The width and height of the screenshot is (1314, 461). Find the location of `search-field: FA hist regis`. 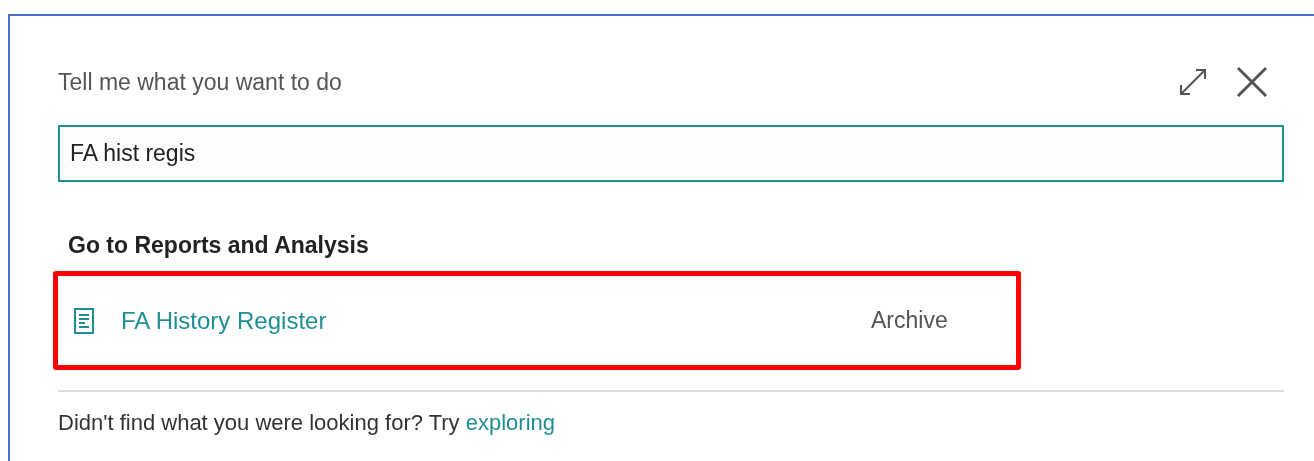

search-field: FA hist regis is located at coordinates (671, 153).